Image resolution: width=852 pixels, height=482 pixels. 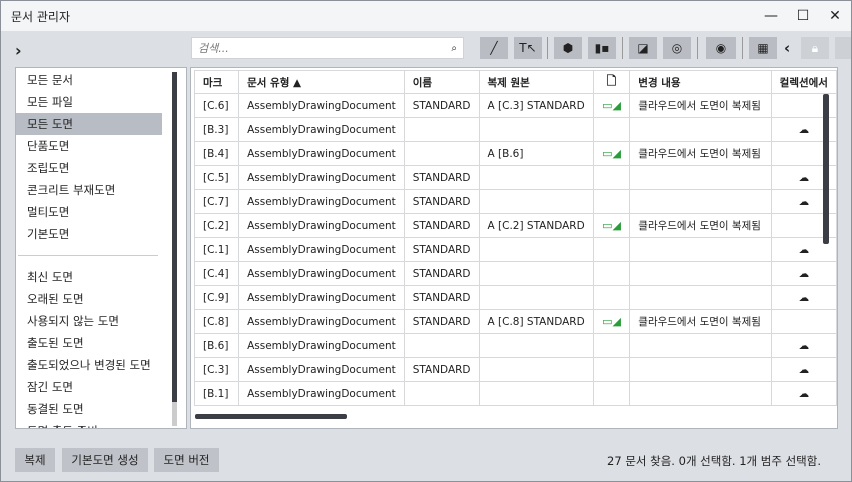 What do you see at coordinates (89, 409) in the screenshot?
I see `category-frozen: 동결된 도면` at bounding box center [89, 409].